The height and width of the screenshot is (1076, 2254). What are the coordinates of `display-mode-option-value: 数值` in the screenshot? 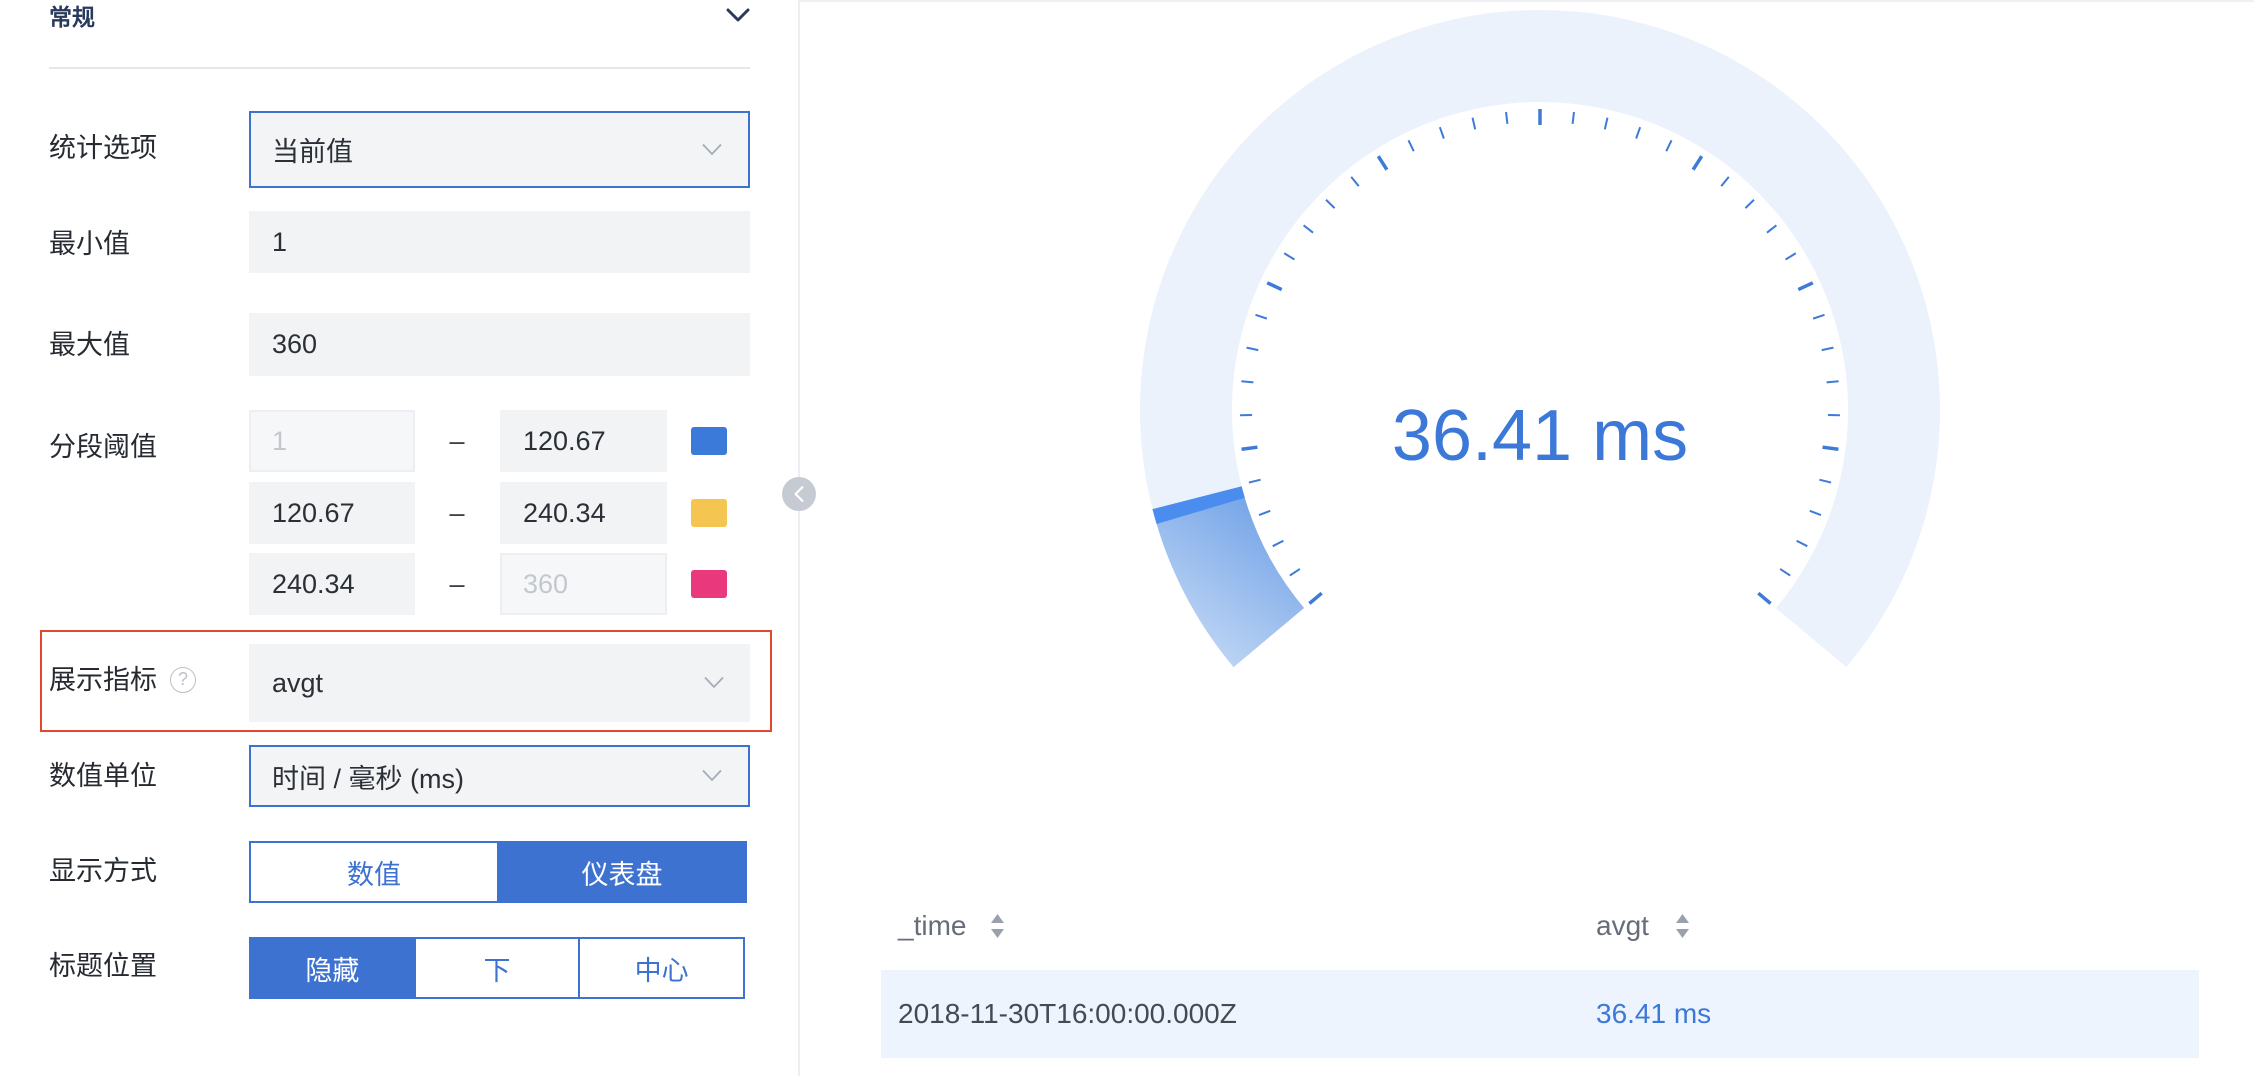 It's located at (374, 872).